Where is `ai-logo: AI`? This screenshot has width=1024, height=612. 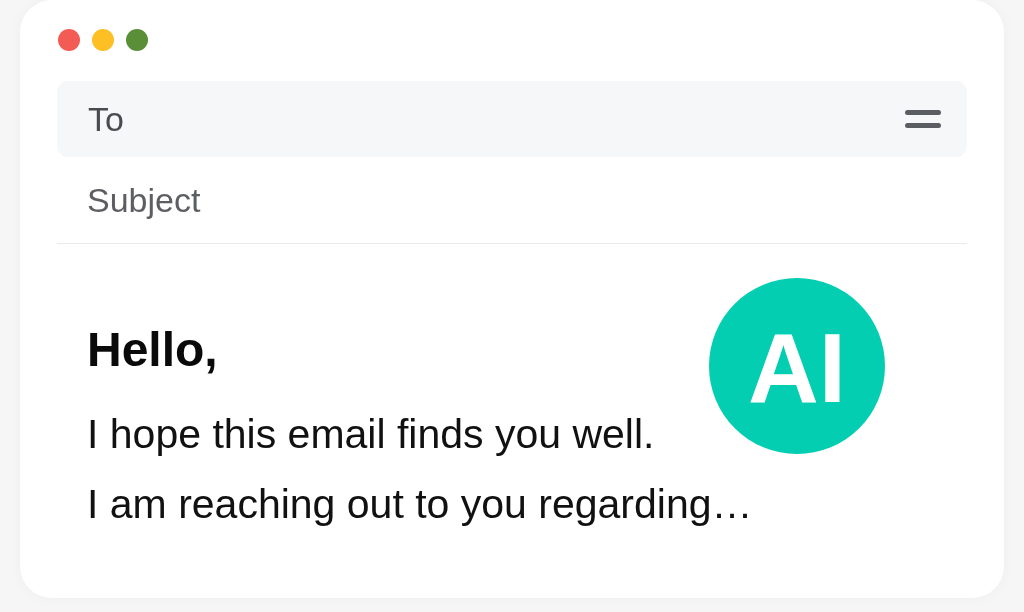 ai-logo: AI is located at coordinates (797, 366).